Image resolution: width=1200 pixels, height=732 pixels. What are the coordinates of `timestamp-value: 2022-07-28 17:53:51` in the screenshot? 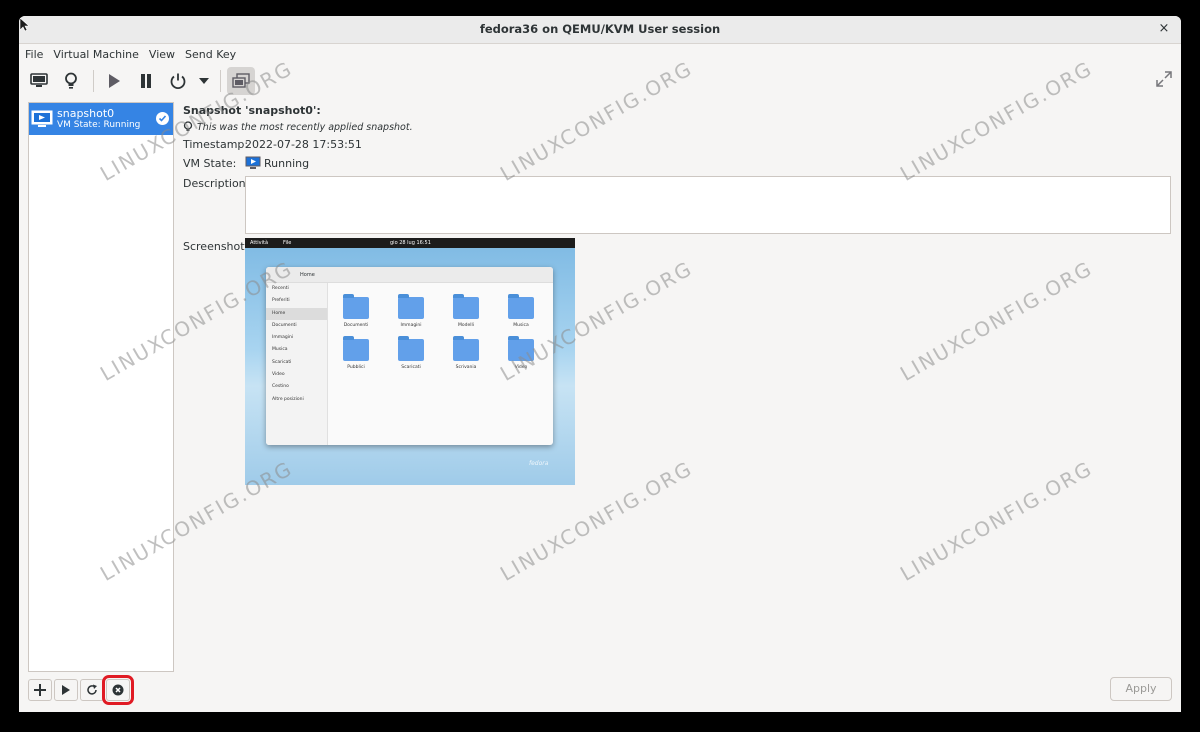 It's located at (303, 144).